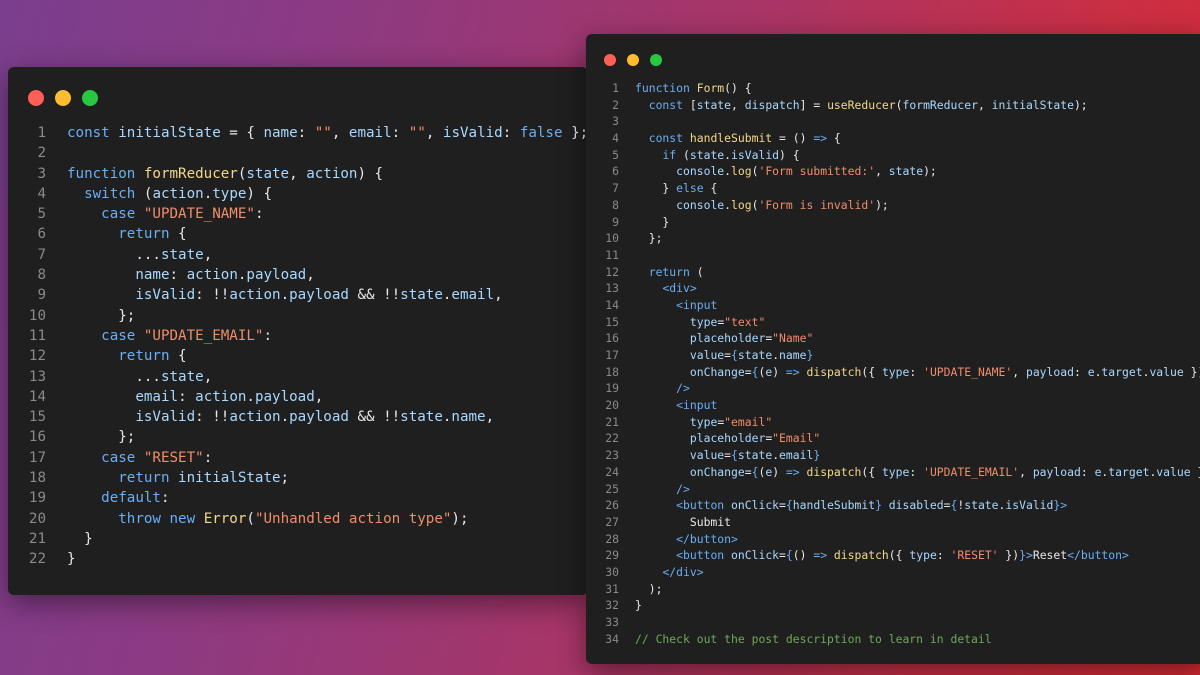 Image resolution: width=1200 pixels, height=675 pixels. What do you see at coordinates (893, 489) in the screenshot?
I see `code-line: 25 />` at bounding box center [893, 489].